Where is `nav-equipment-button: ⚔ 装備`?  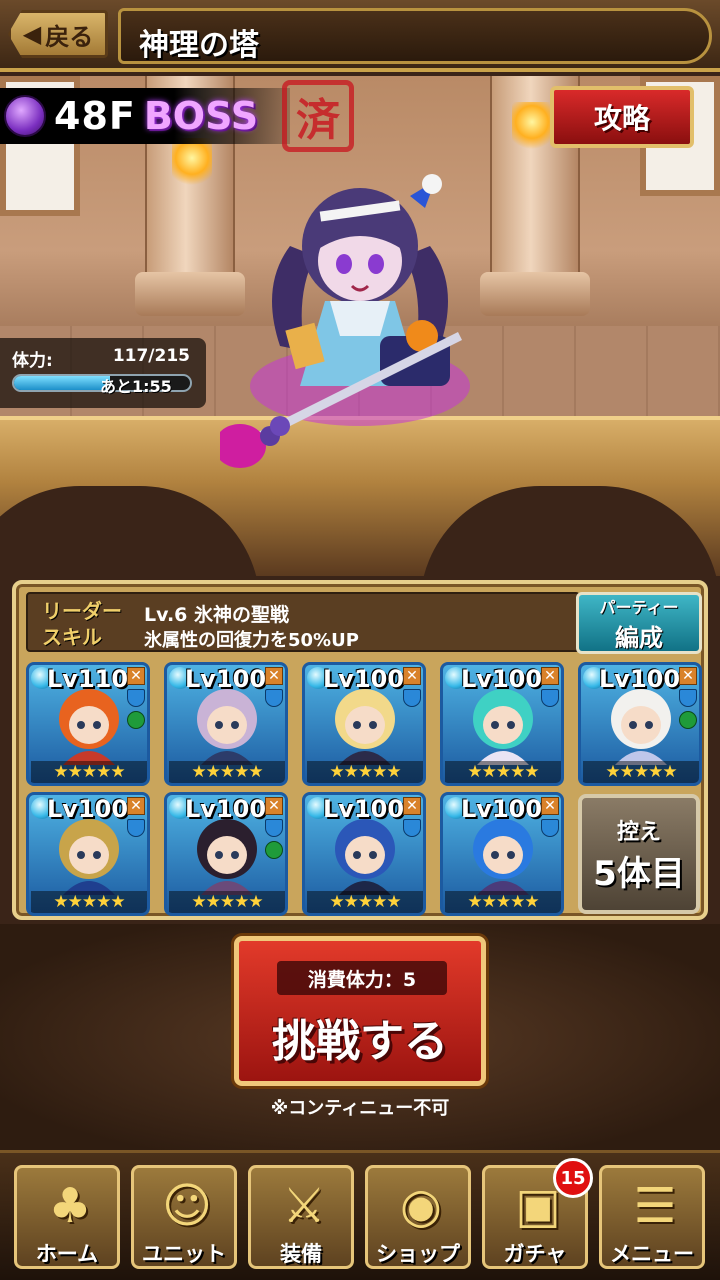
nav-equipment-button: ⚔ 装備 is located at coordinates (301, 1217).